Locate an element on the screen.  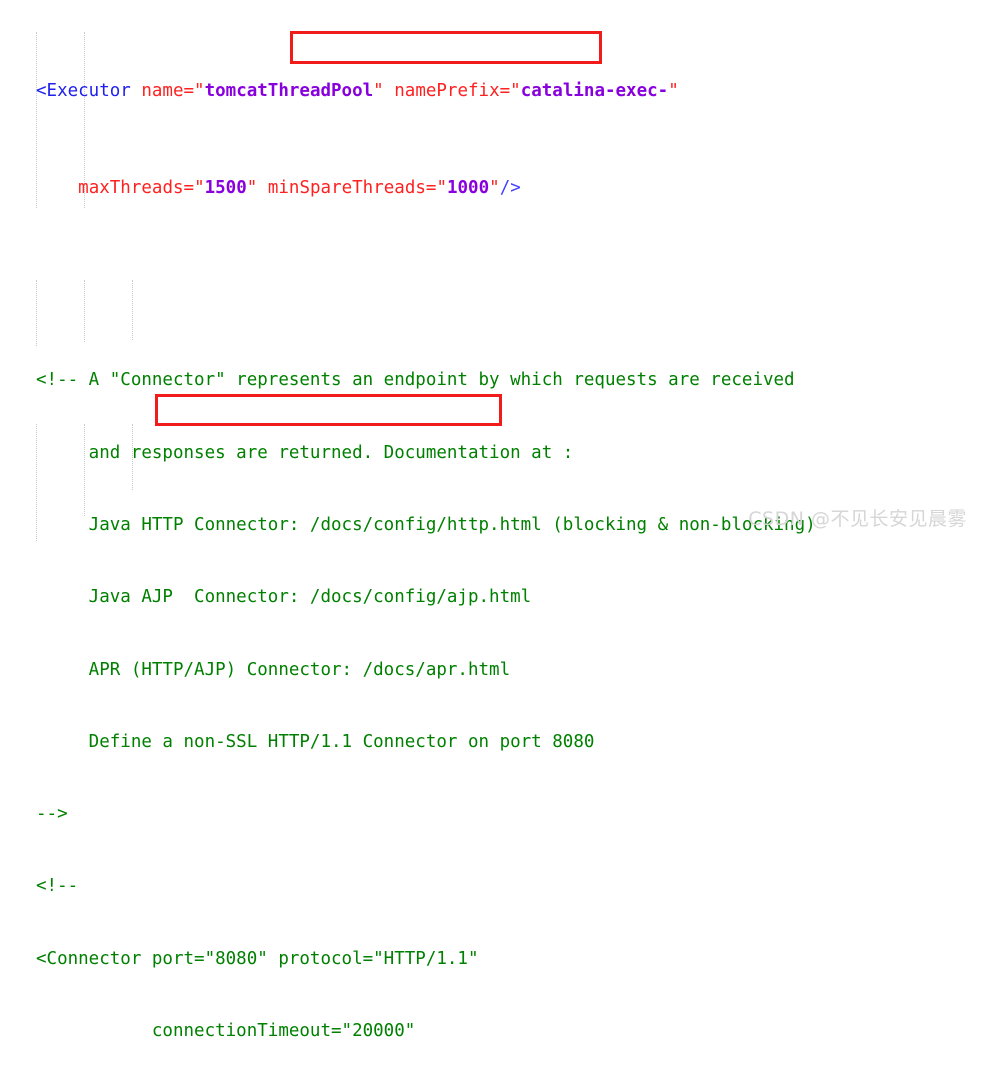
token-value-minsparethreads: 1000 is located at coordinates (468, 187).